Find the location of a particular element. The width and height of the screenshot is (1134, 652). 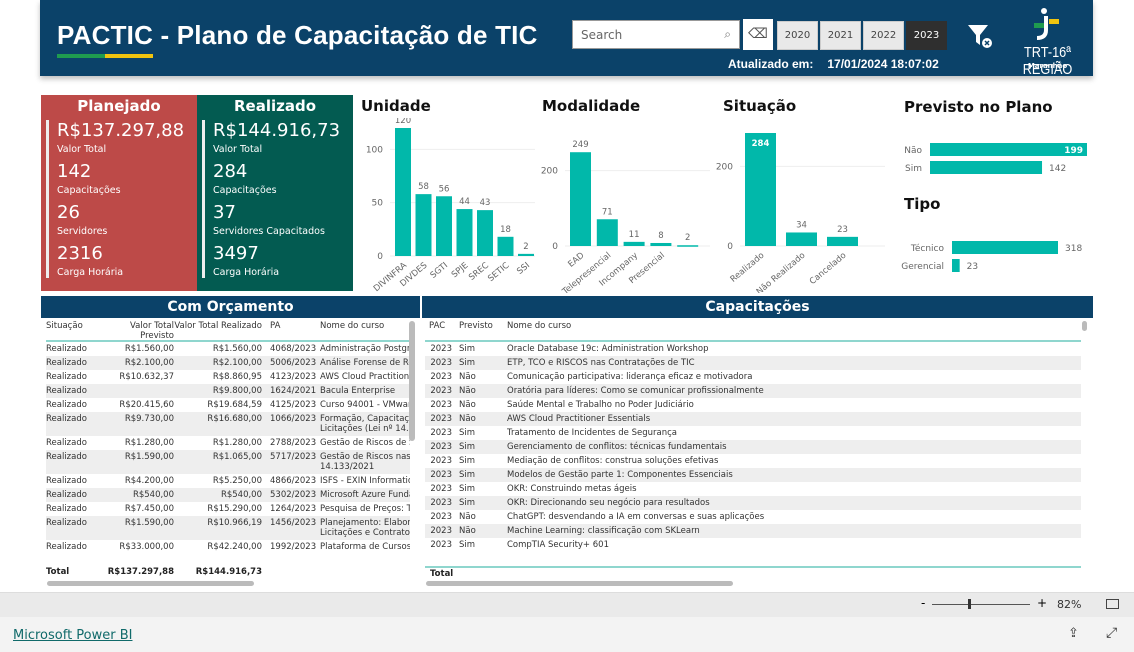

capacitacoes-vertical-scrollbar is located at coordinates (1084, 326).